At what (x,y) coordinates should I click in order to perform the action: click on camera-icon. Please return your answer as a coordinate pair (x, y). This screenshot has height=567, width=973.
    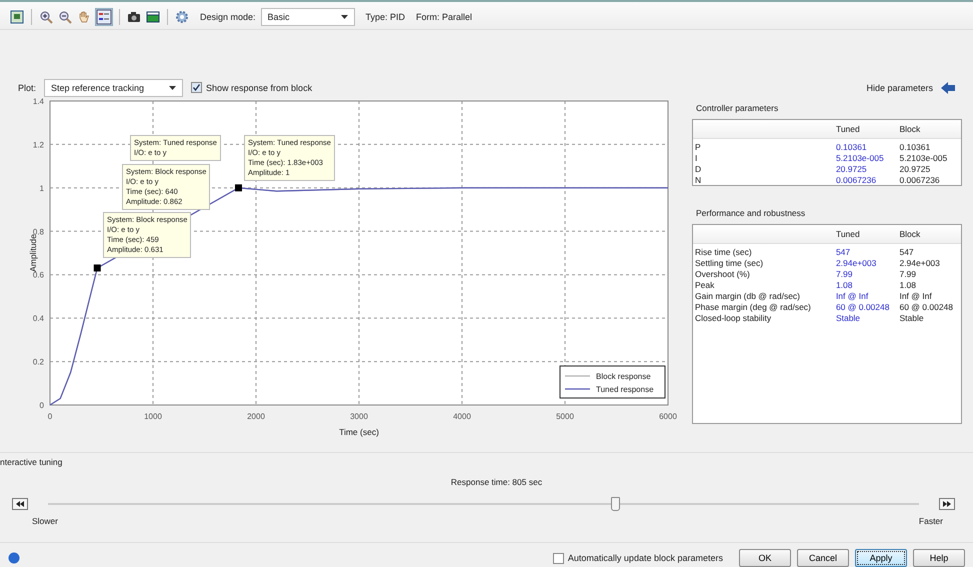
    Looking at the image, I should click on (134, 17).